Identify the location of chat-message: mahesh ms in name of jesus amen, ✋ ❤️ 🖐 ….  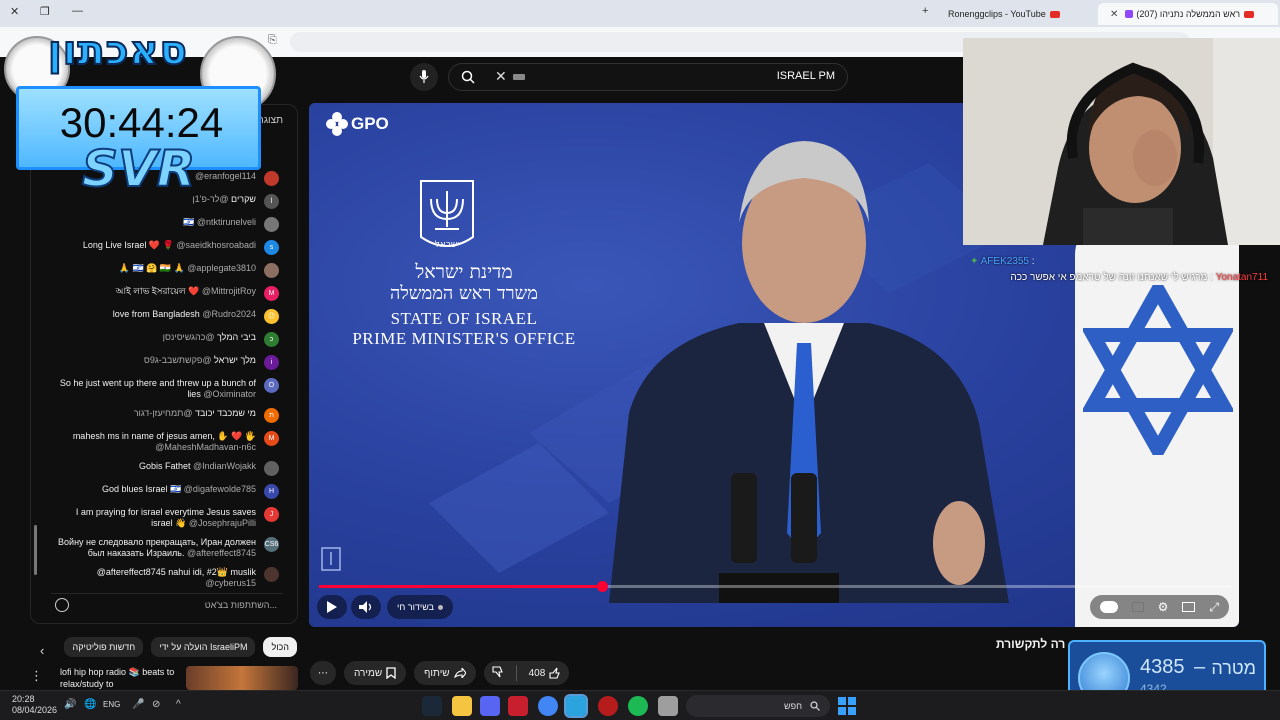
(162, 442).